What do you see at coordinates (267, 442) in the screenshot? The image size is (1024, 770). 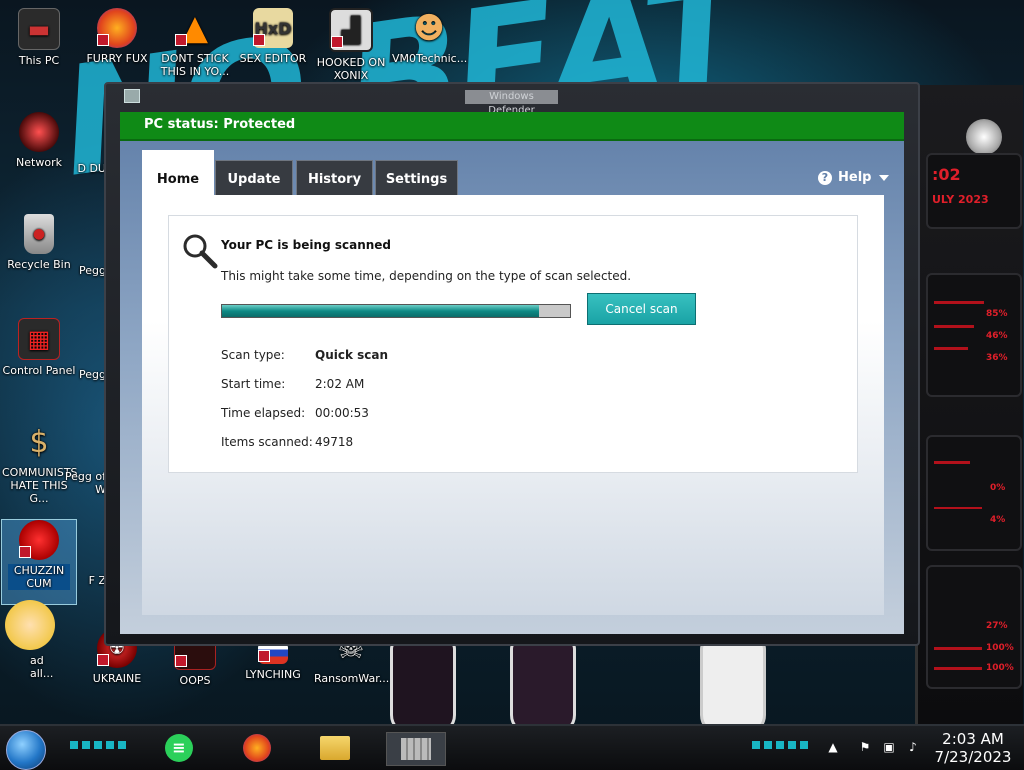 I see `items-scanned-label: Items scanned:` at bounding box center [267, 442].